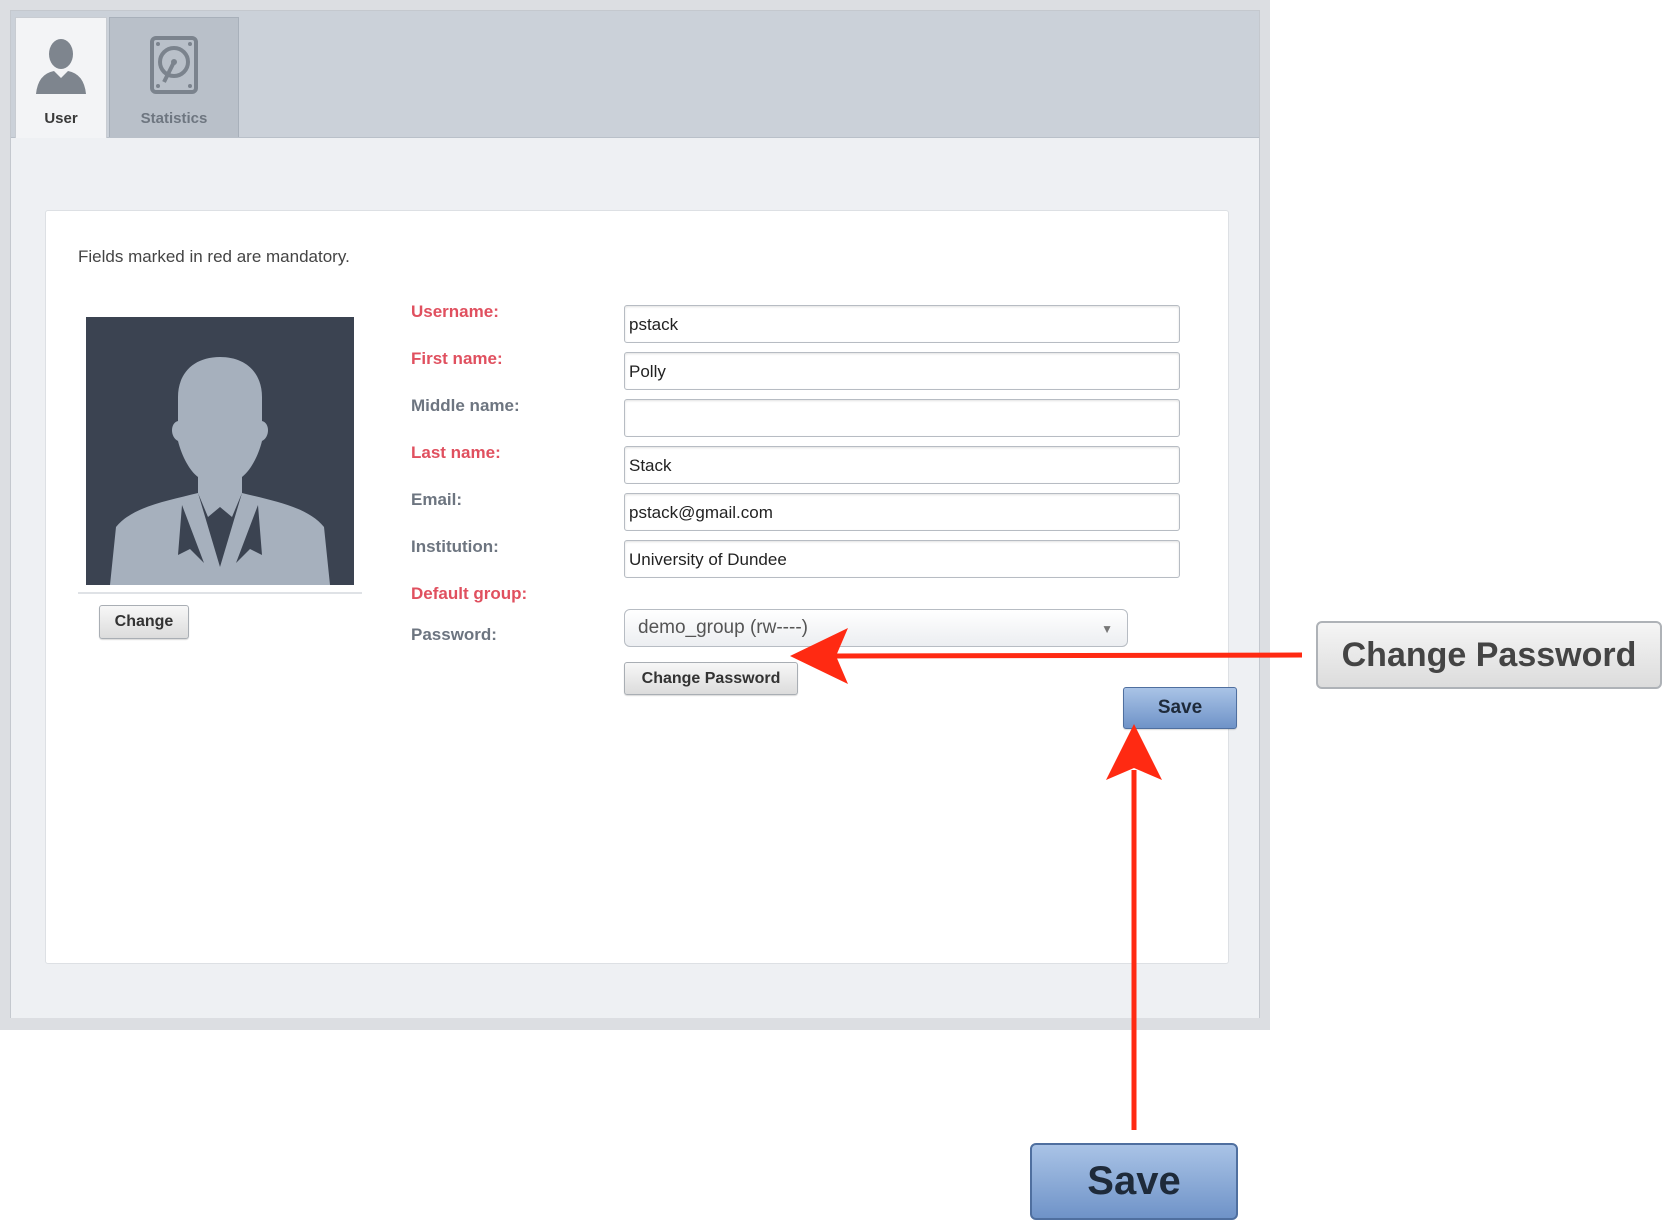 The width and height of the screenshot is (1662, 1220). Describe the element at coordinates (635, 75) in the screenshot. I see `tab-bar: User Statistics` at that location.